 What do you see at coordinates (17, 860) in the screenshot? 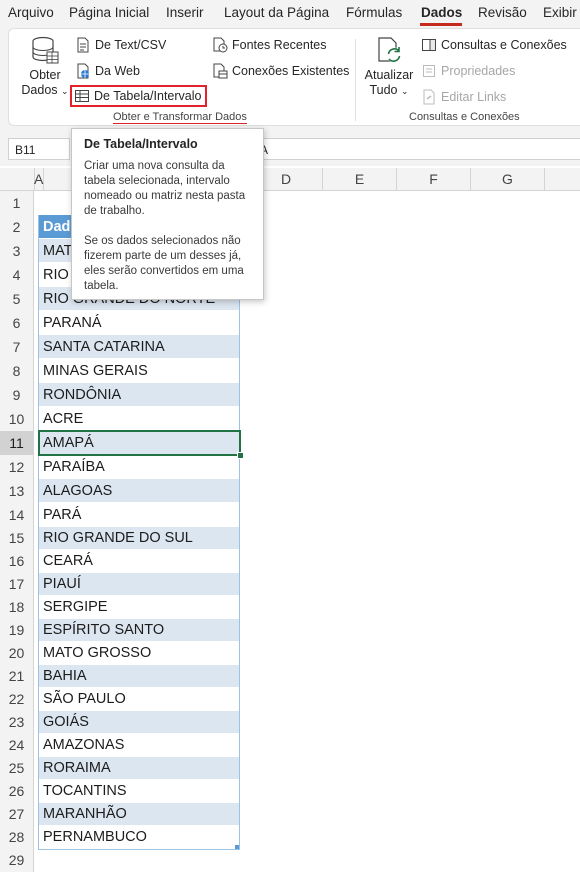
I see `row-header: 29` at bounding box center [17, 860].